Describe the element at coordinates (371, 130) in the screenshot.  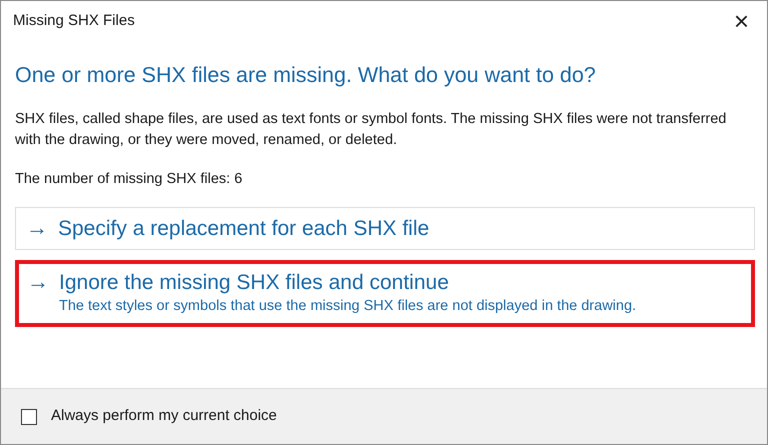
I see `description-text: SHX files, called shape files, are used as text fonts or symbol fonts. The missing SHX files were not transferred with the drawing, or they were moved, renamed, or deleted.` at that location.